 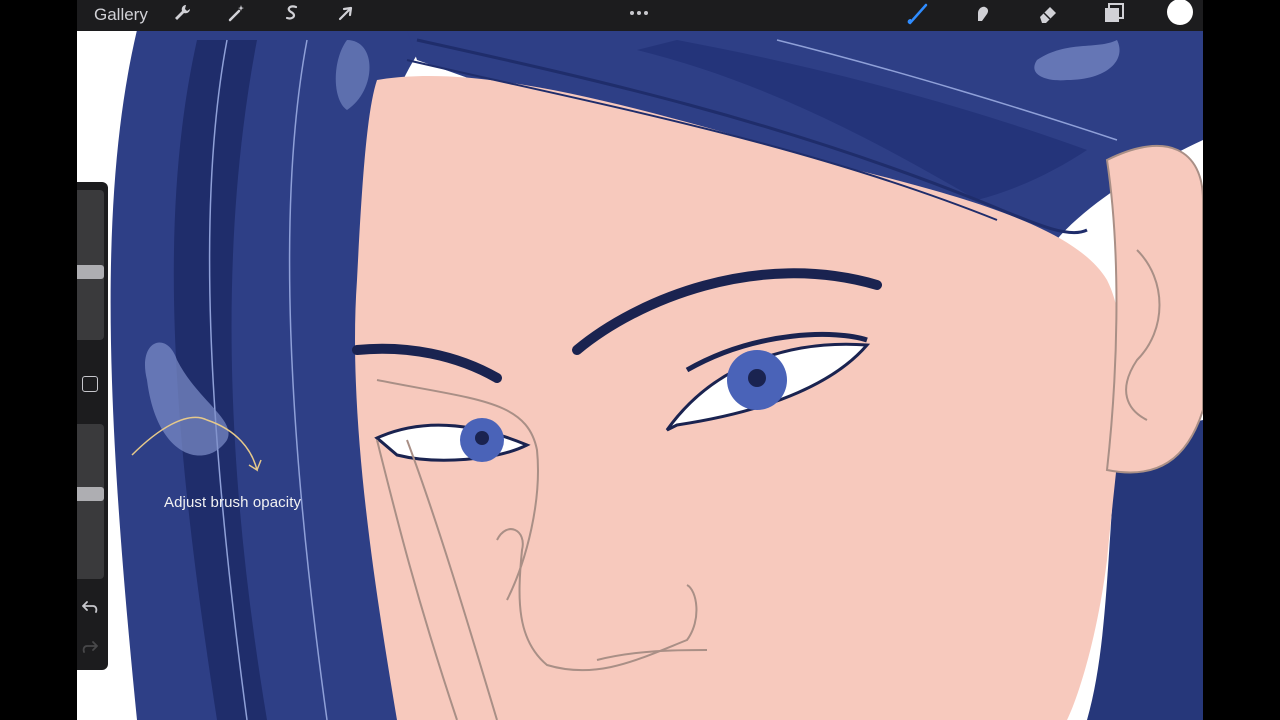 I want to click on brush-icon, so click(x=918, y=13).